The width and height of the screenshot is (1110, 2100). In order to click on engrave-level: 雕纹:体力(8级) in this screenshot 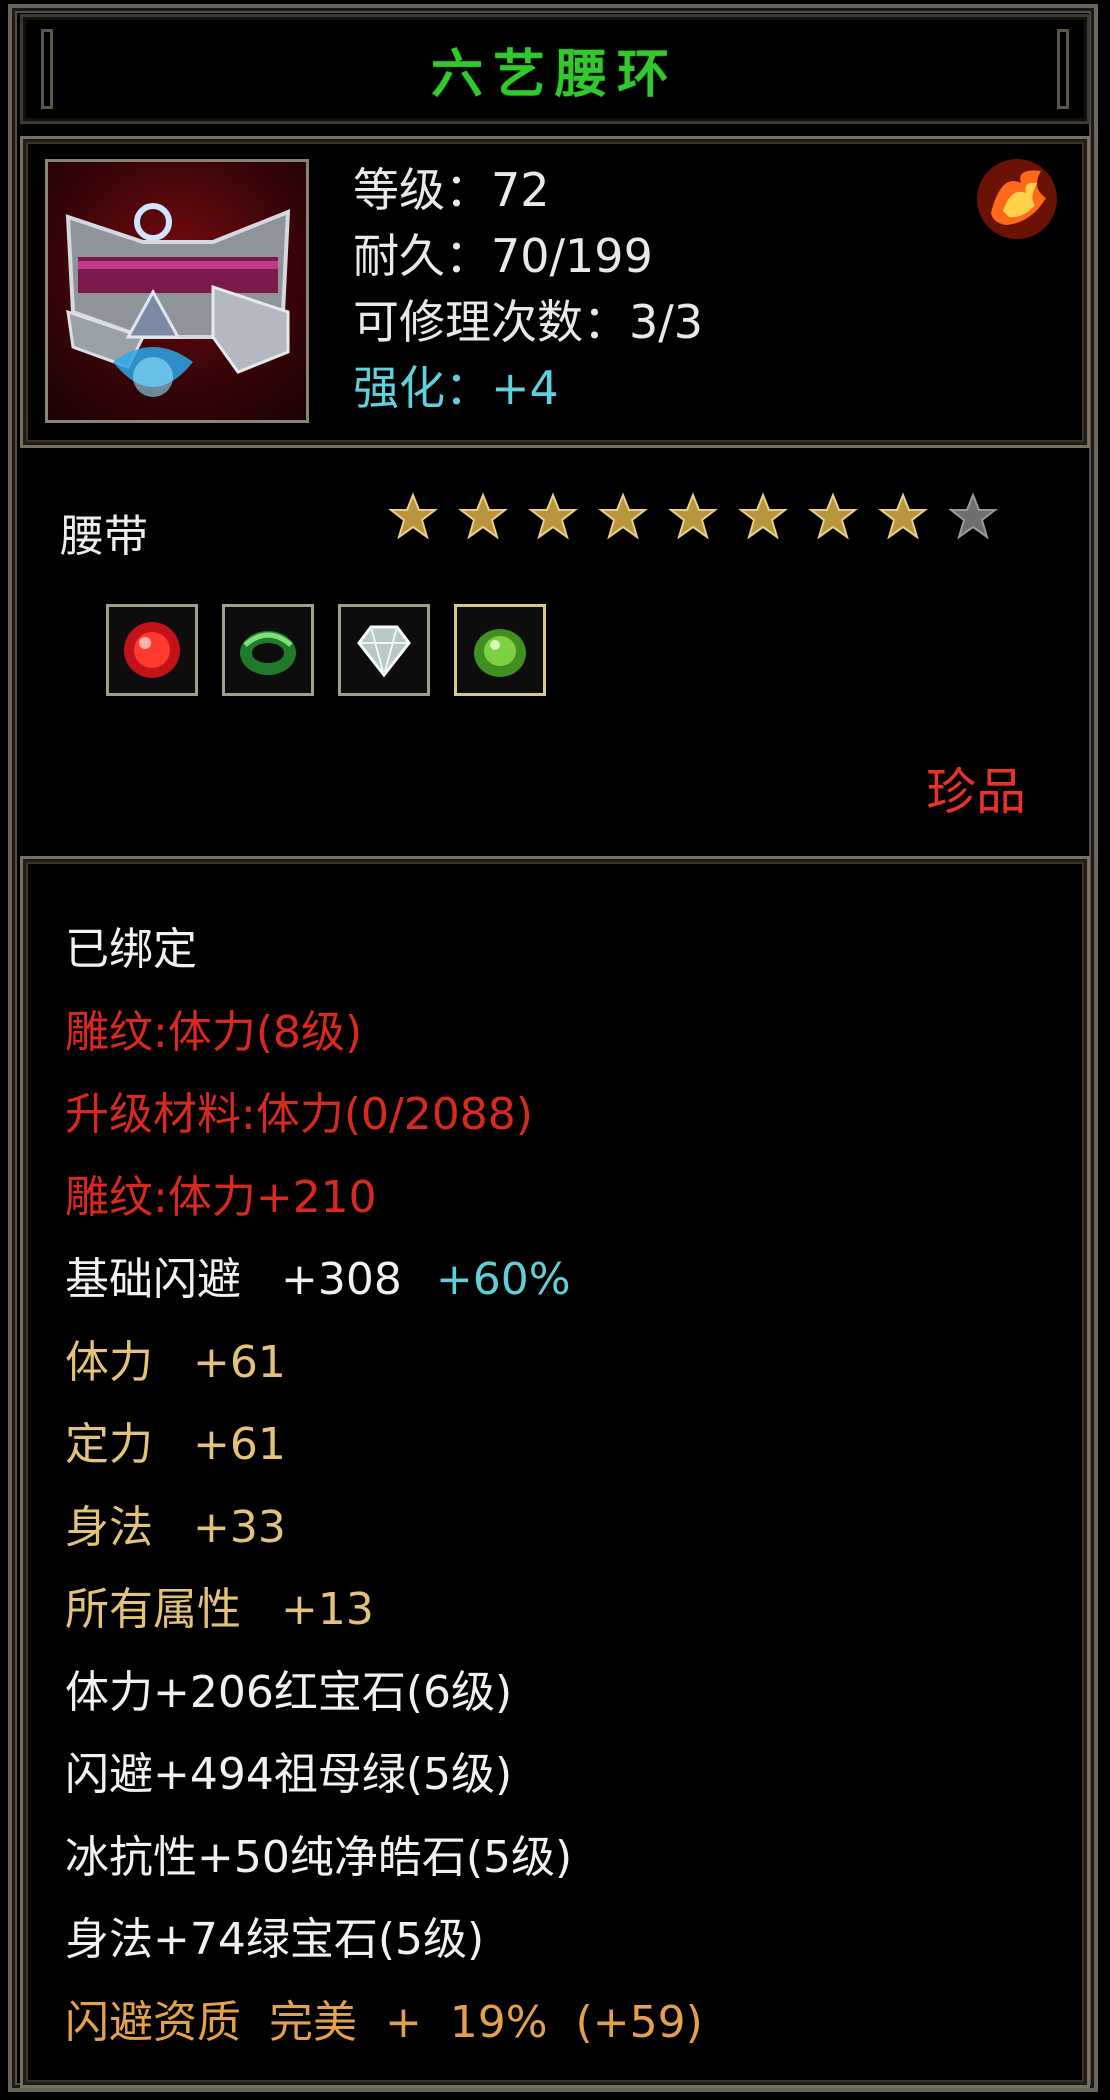, I will do `click(214, 1032)`.